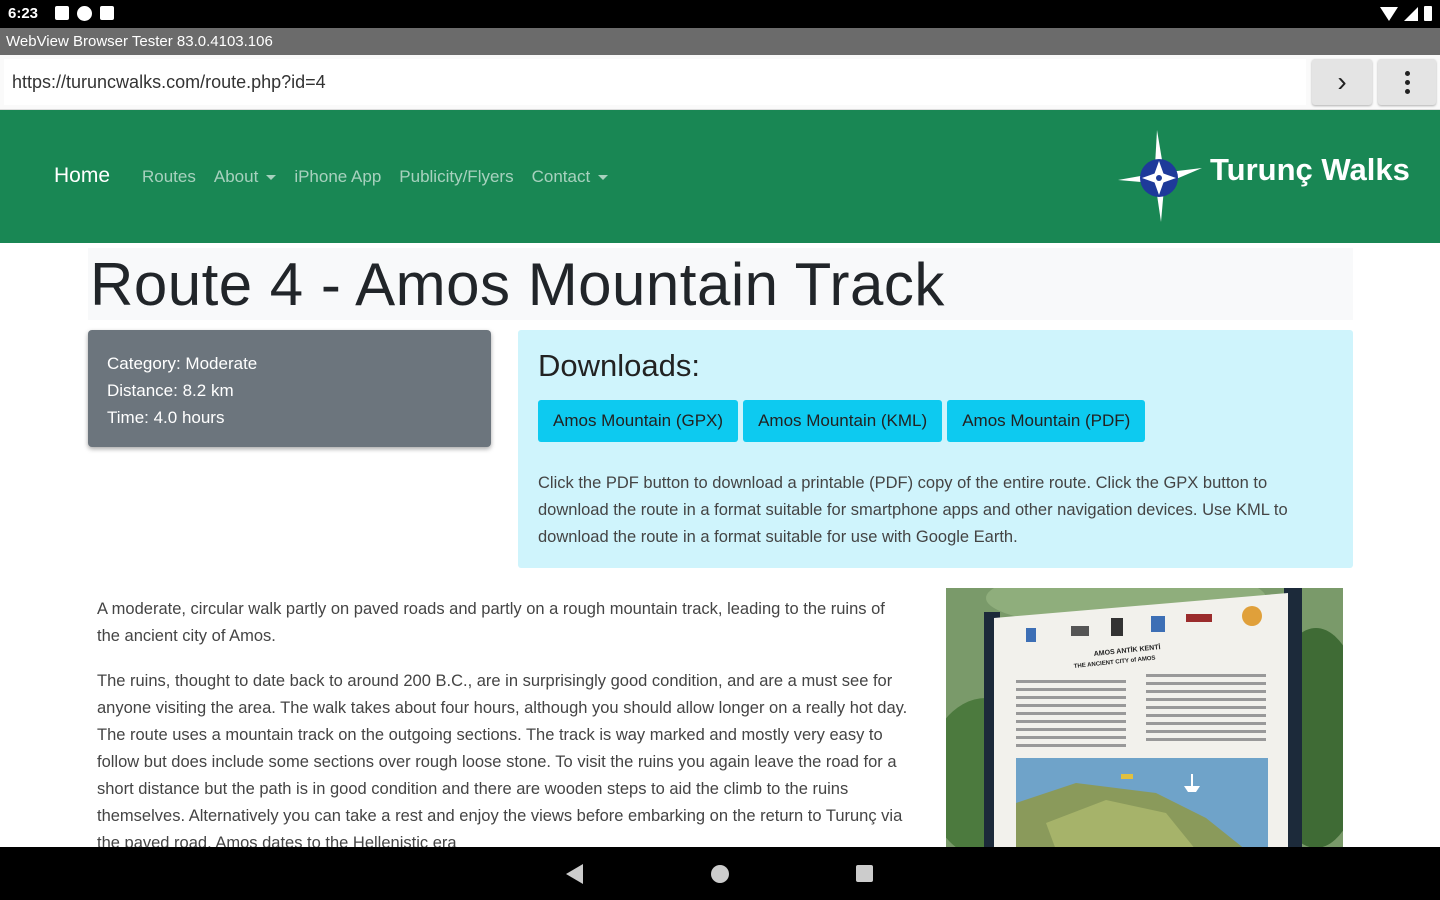 The image size is (1440, 900). I want to click on chevron-right-icon: ›, so click(1342, 81).